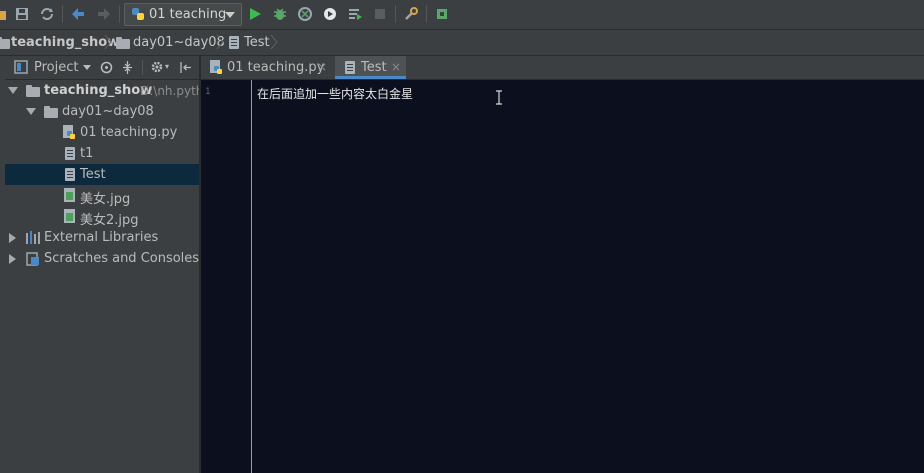 Image resolution: width=924 pixels, height=473 pixels. What do you see at coordinates (499, 97) in the screenshot?
I see `text-cursor-icon` at bounding box center [499, 97].